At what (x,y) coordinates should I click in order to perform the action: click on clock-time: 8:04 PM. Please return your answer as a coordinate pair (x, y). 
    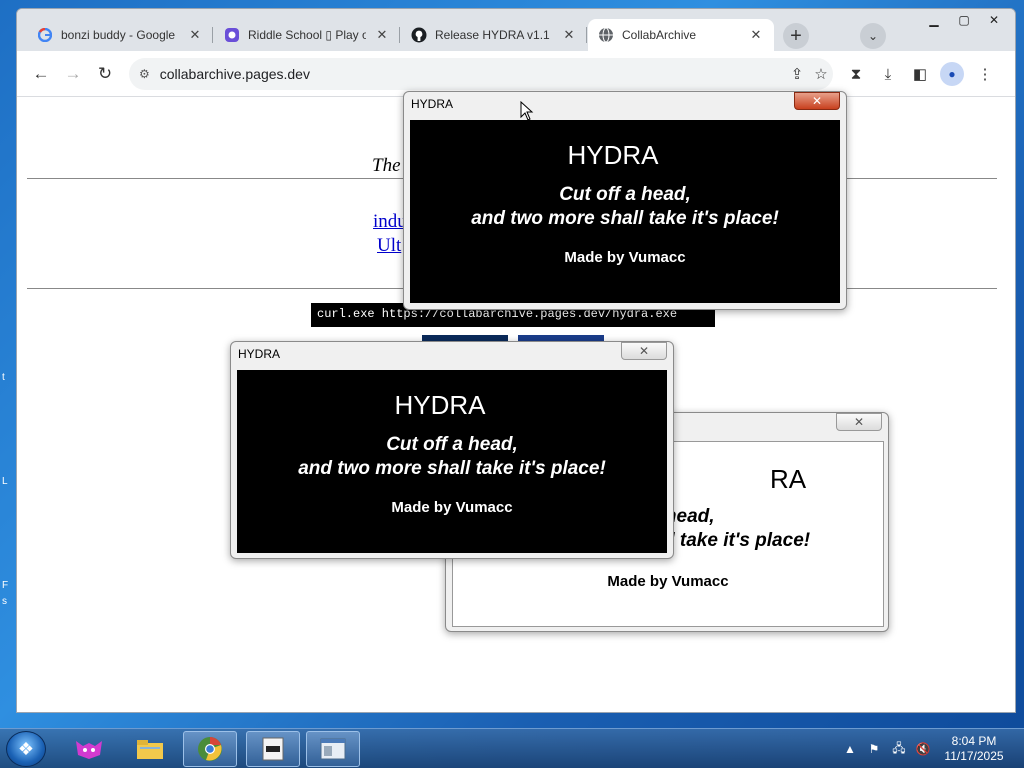
    Looking at the image, I should click on (974, 741).